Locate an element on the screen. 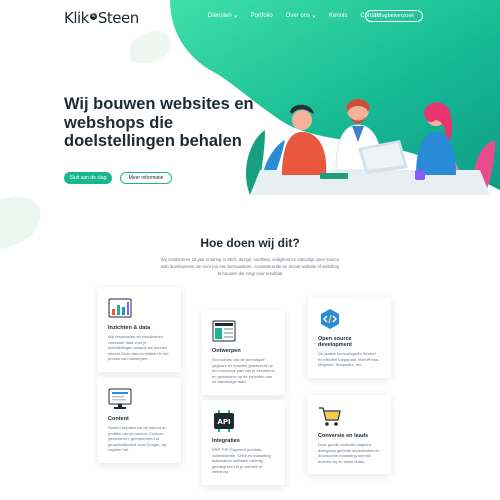 This screenshot has width=500, height=500. primary-cta-button: Sluit aan de slag is located at coordinates (88, 178).